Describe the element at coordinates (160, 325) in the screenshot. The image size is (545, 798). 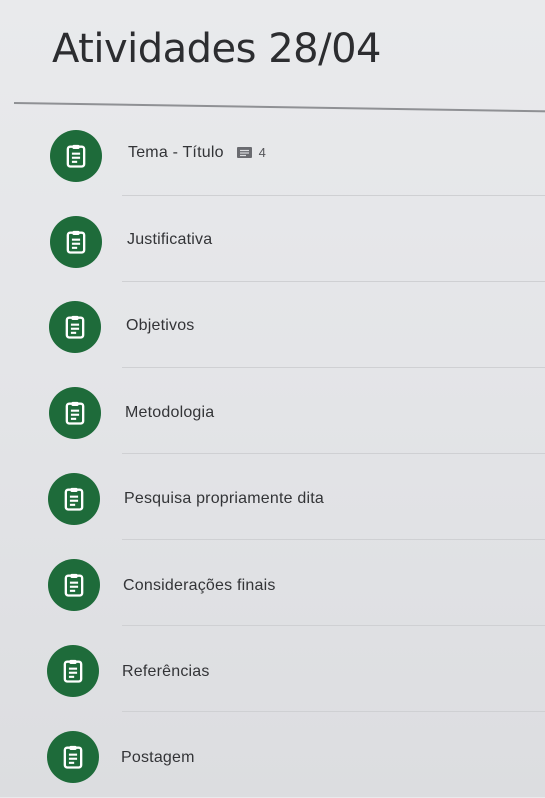
I see `assignment-title: Objetivos` at that location.